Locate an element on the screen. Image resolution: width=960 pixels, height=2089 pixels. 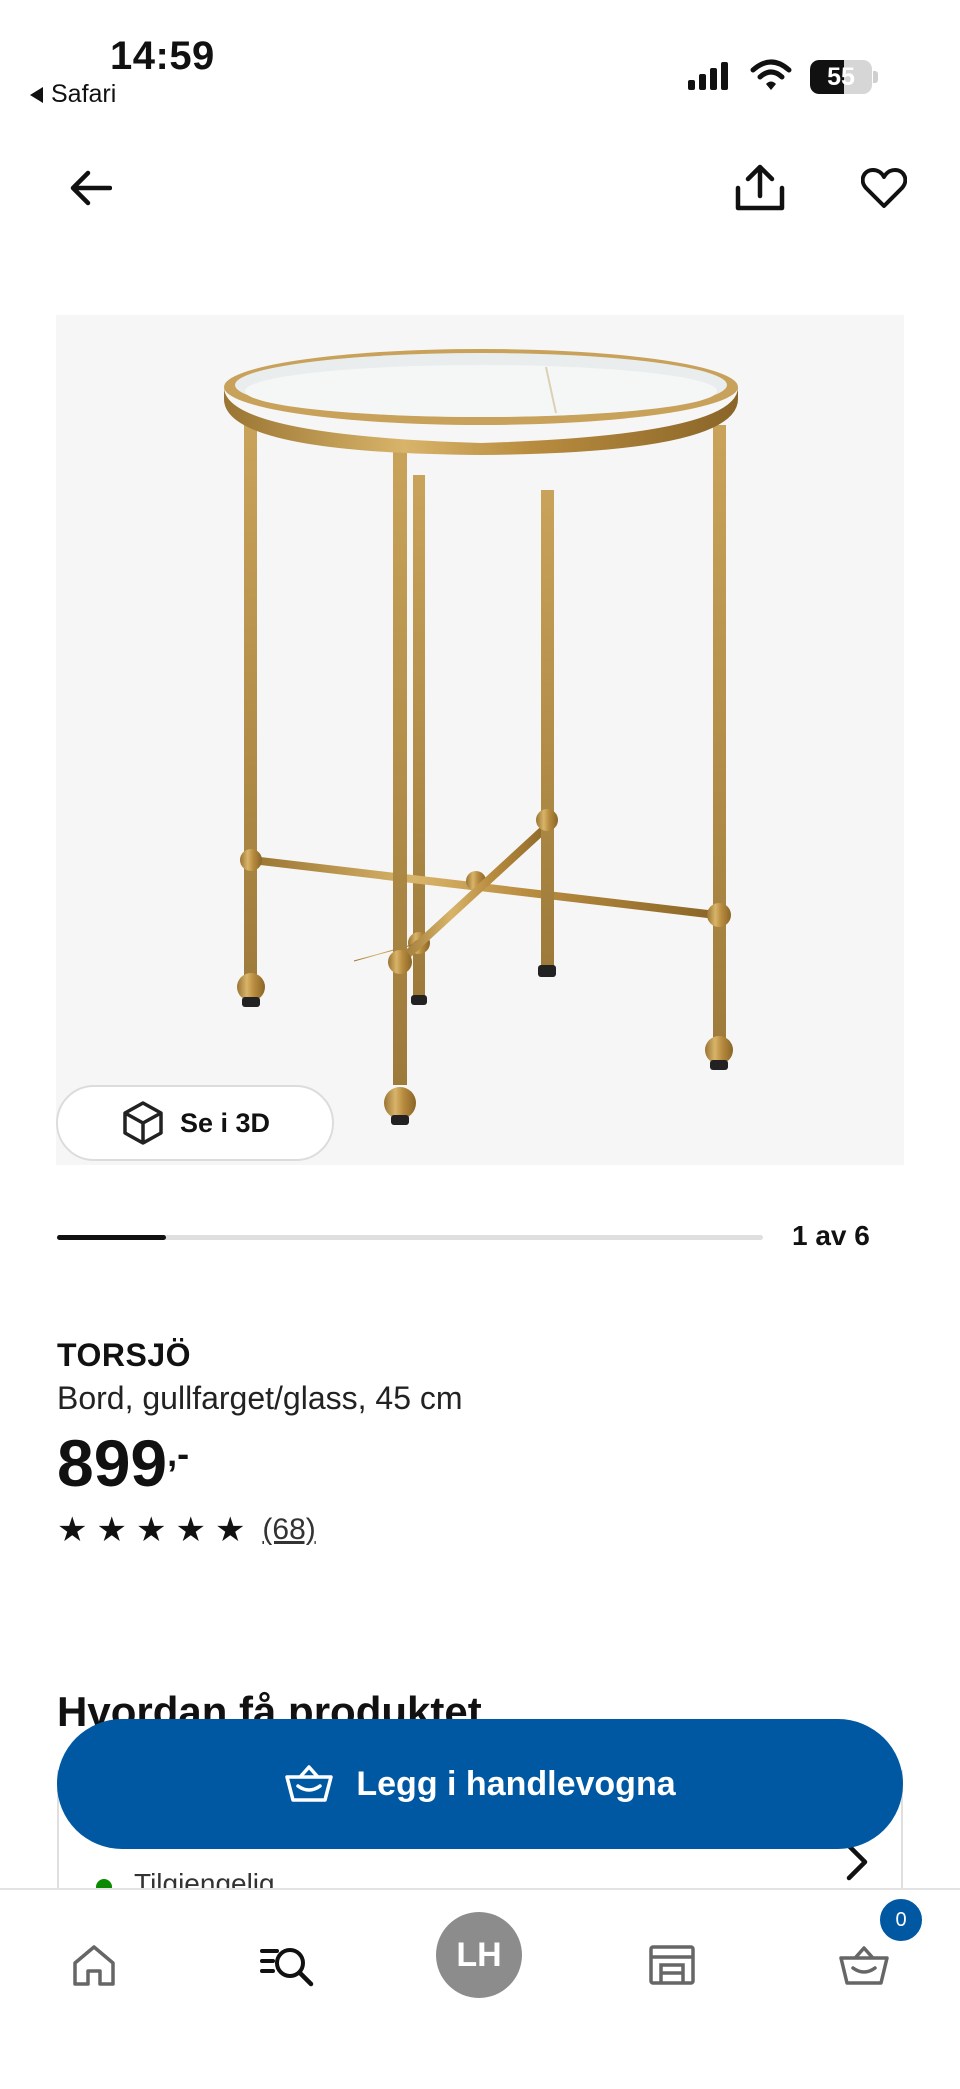
profile-avatar: LH is located at coordinates (479, 1955).